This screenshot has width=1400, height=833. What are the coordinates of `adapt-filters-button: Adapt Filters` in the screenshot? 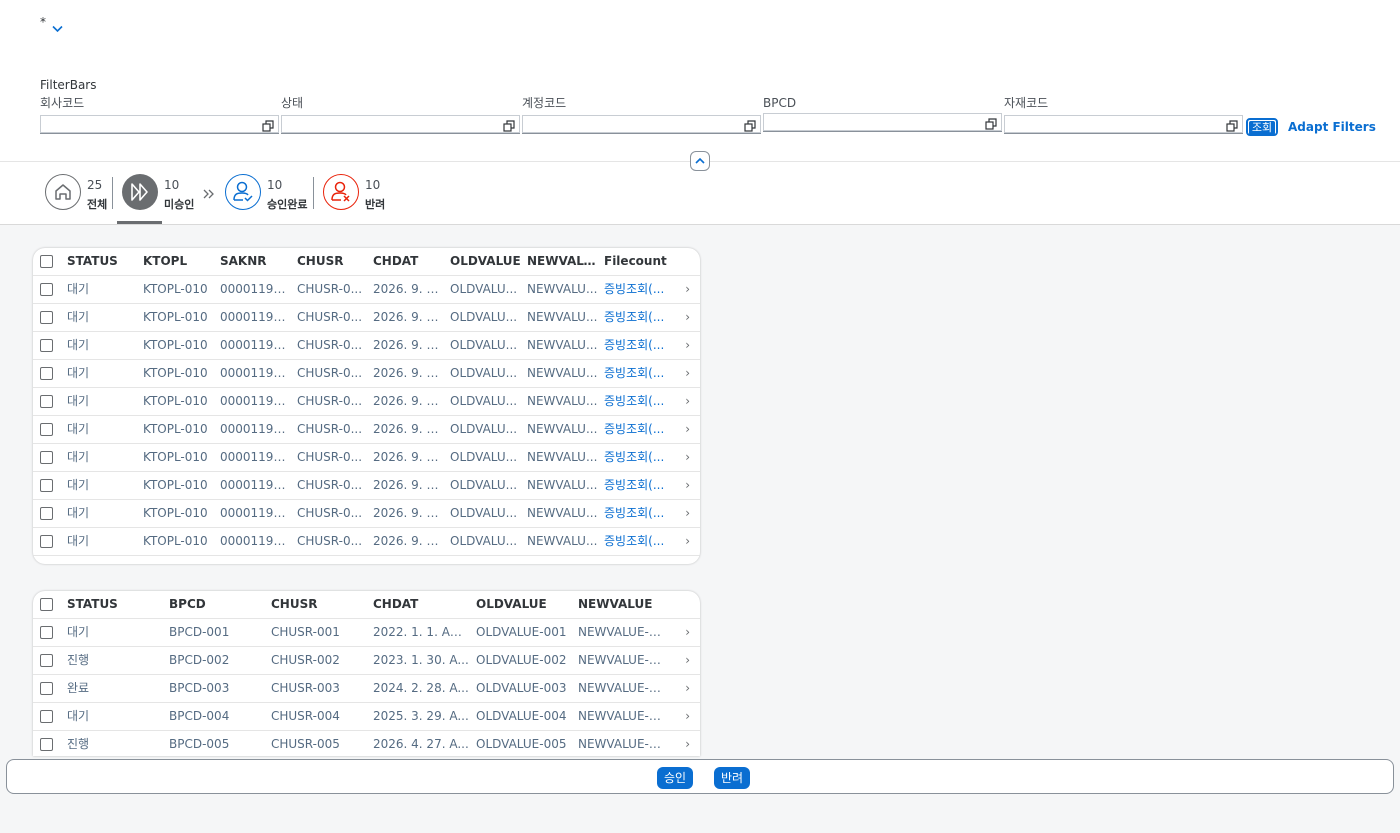 It's located at (1332, 127).